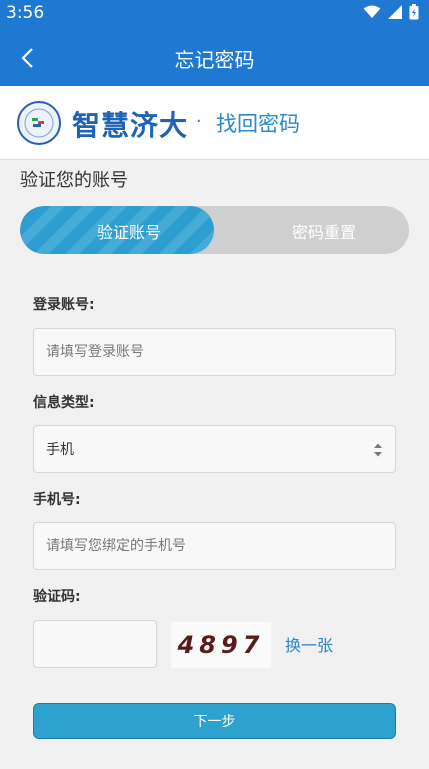  What do you see at coordinates (324, 232) in the screenshot?
I see `step-label-reset: 密码重置` at bounding box center [324, 232].